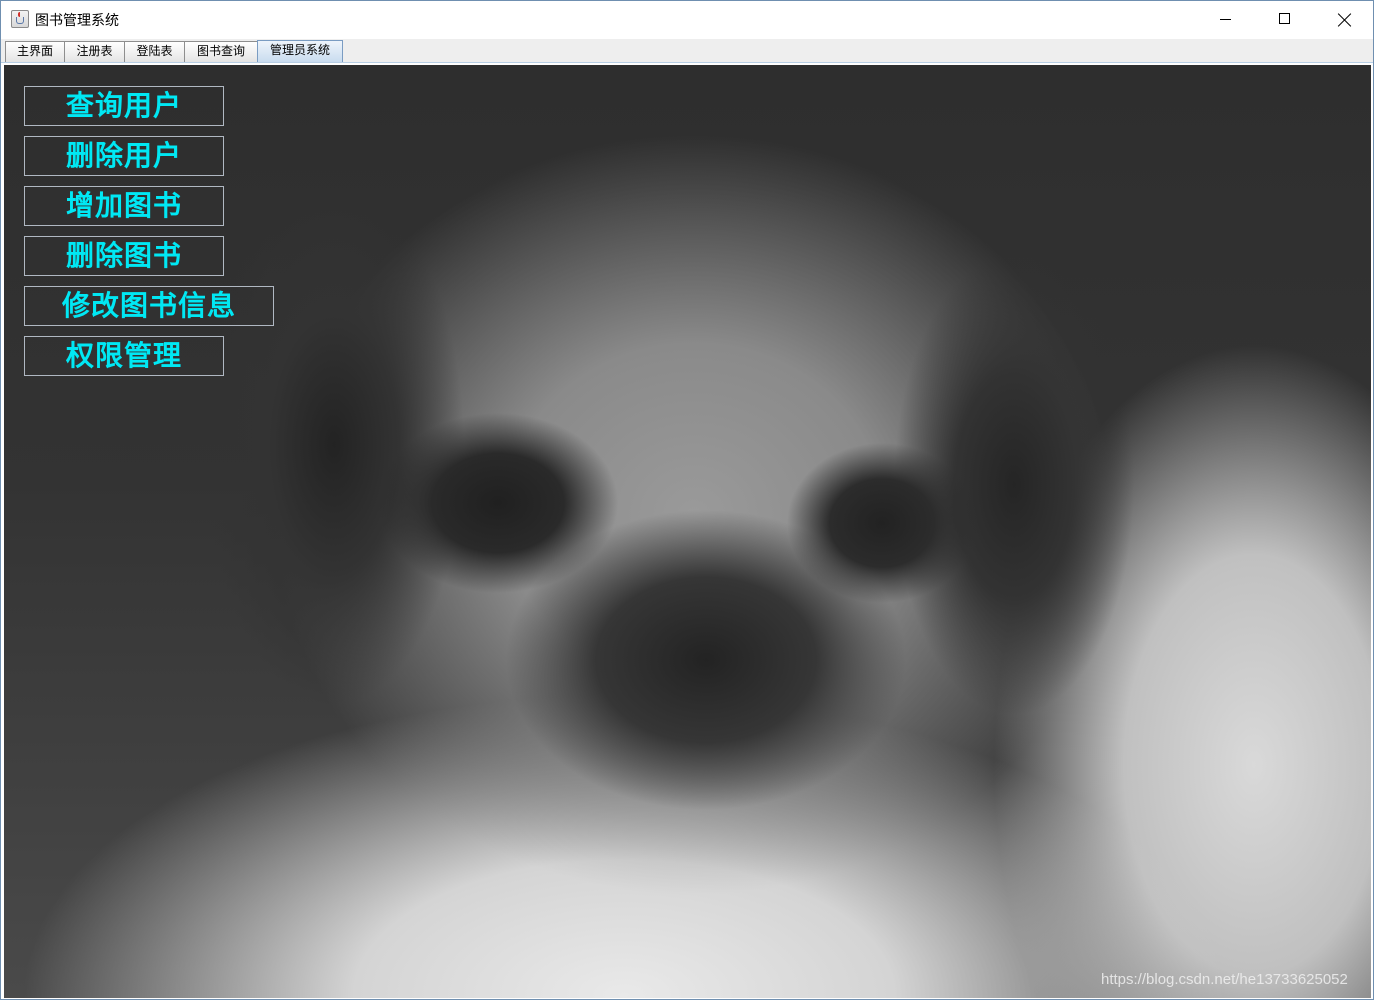  What do you see at coordinates (154, 51) in the screenshot?
I see `tab-login: 登陆表` at bounding box center [154, 51].